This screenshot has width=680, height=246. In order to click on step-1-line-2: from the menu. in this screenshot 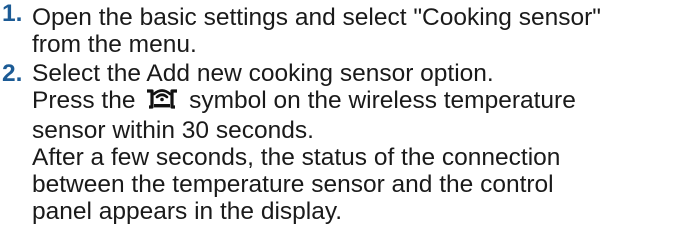, I will do `click(114, 44)`.